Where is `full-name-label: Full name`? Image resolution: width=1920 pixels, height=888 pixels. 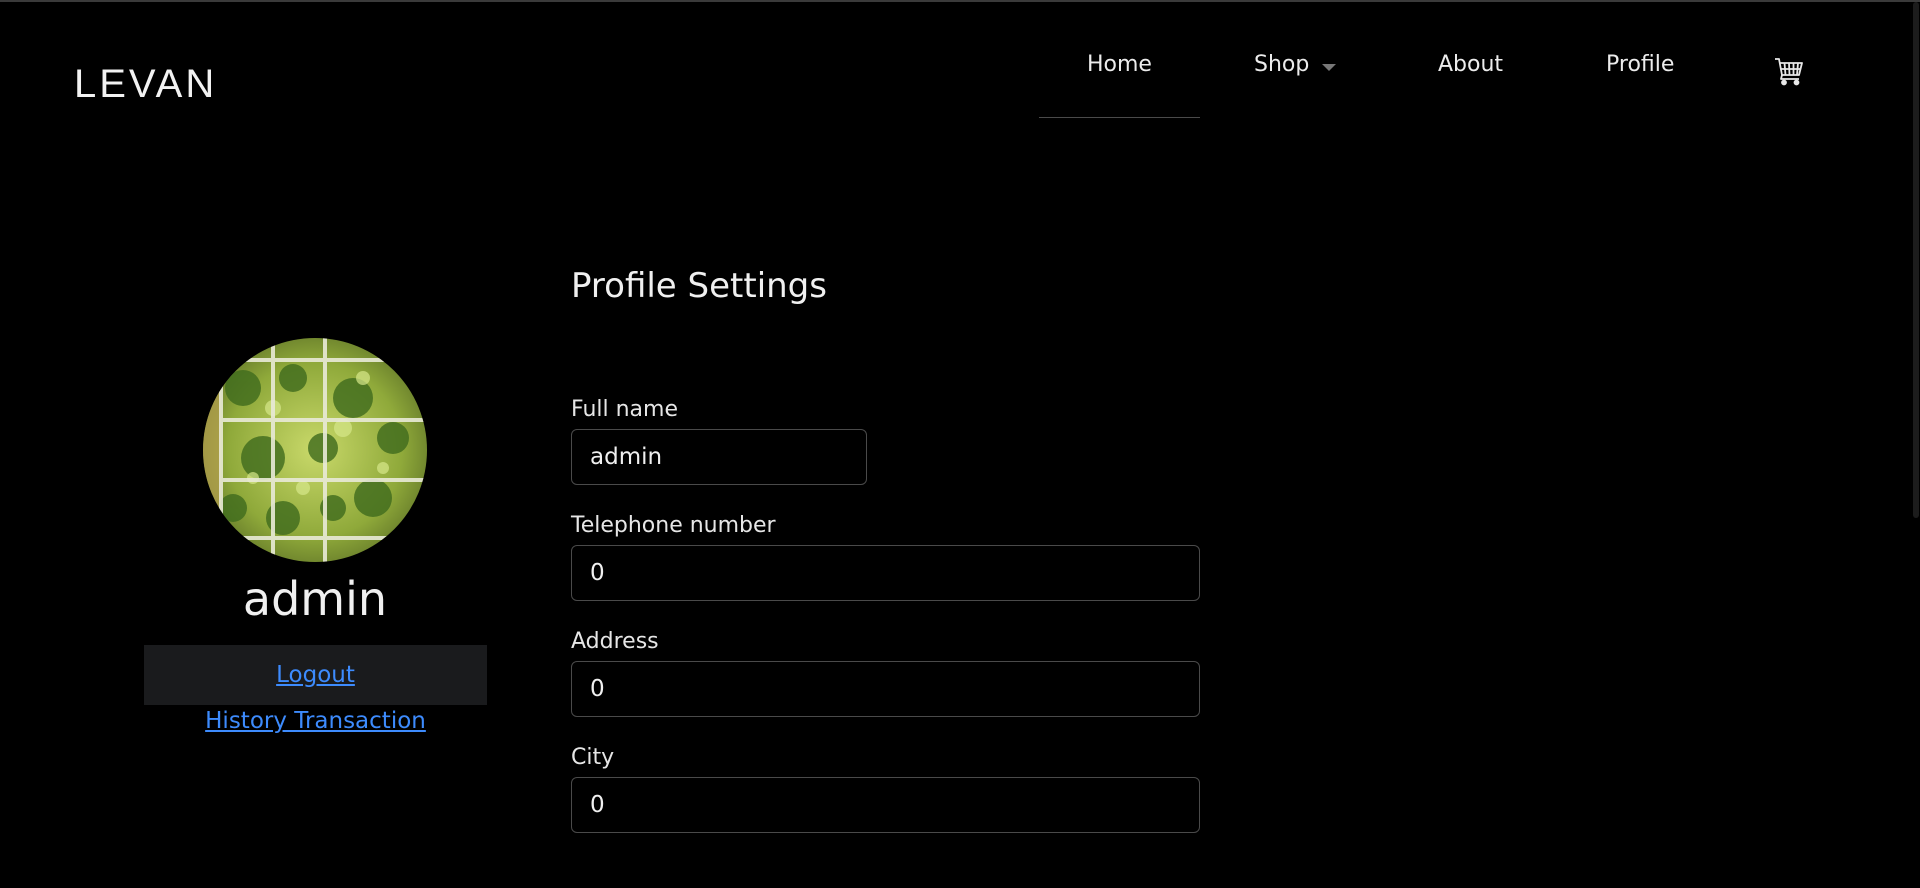 full-name-label: Full name is located at coordinates (625, 409).